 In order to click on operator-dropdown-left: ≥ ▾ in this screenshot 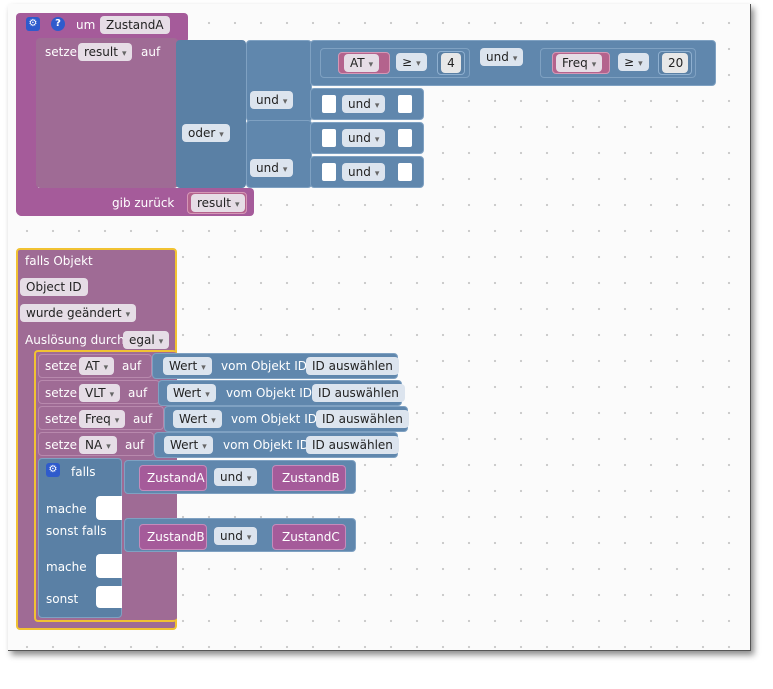, I will do `click(411, 62)`.